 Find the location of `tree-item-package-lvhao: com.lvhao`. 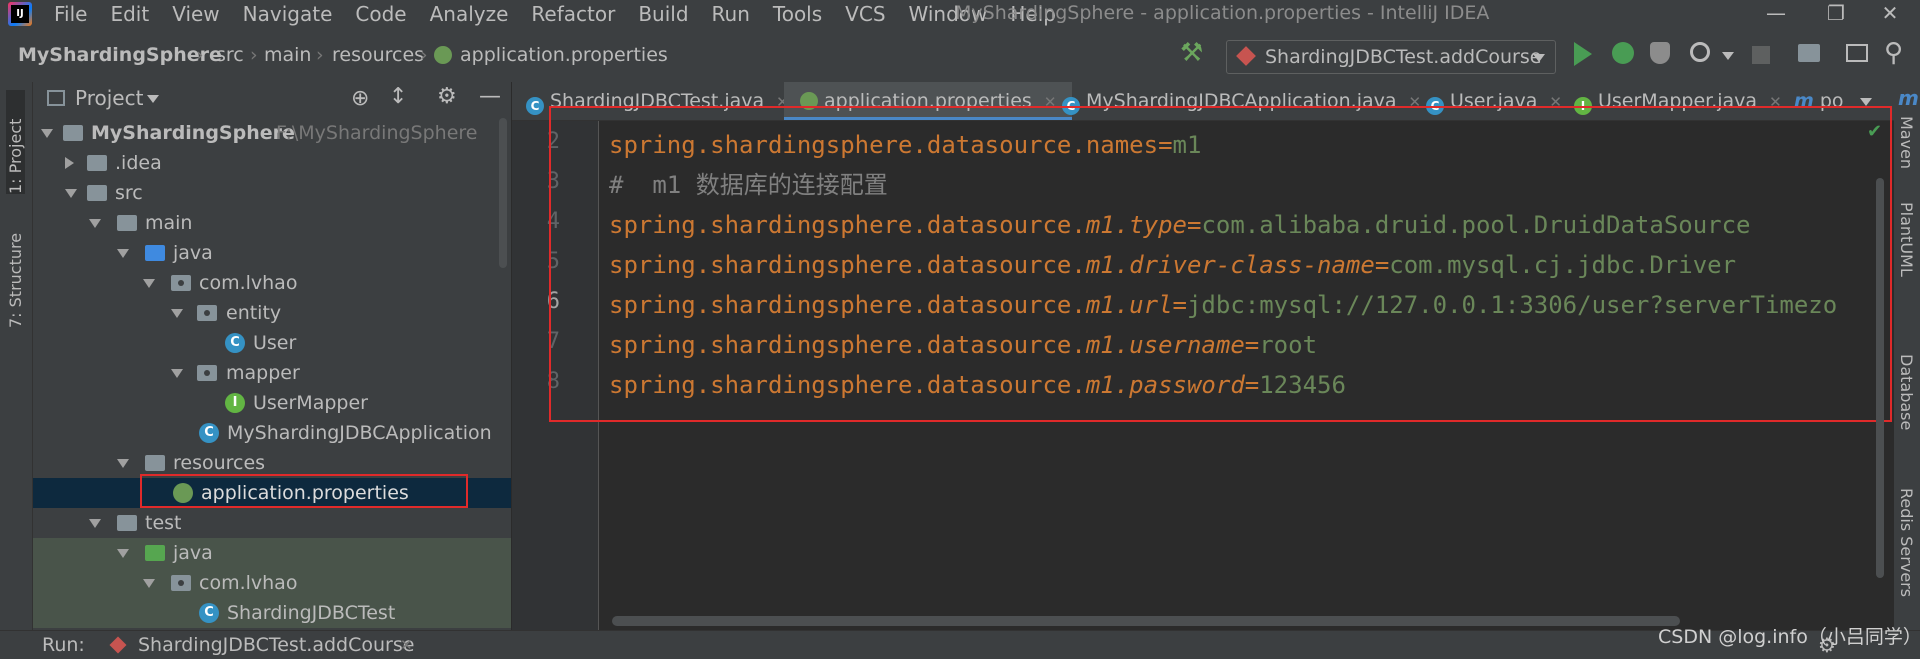

tree-item-package-lvhao: com.lvhao is located at coordinates (272, 283).